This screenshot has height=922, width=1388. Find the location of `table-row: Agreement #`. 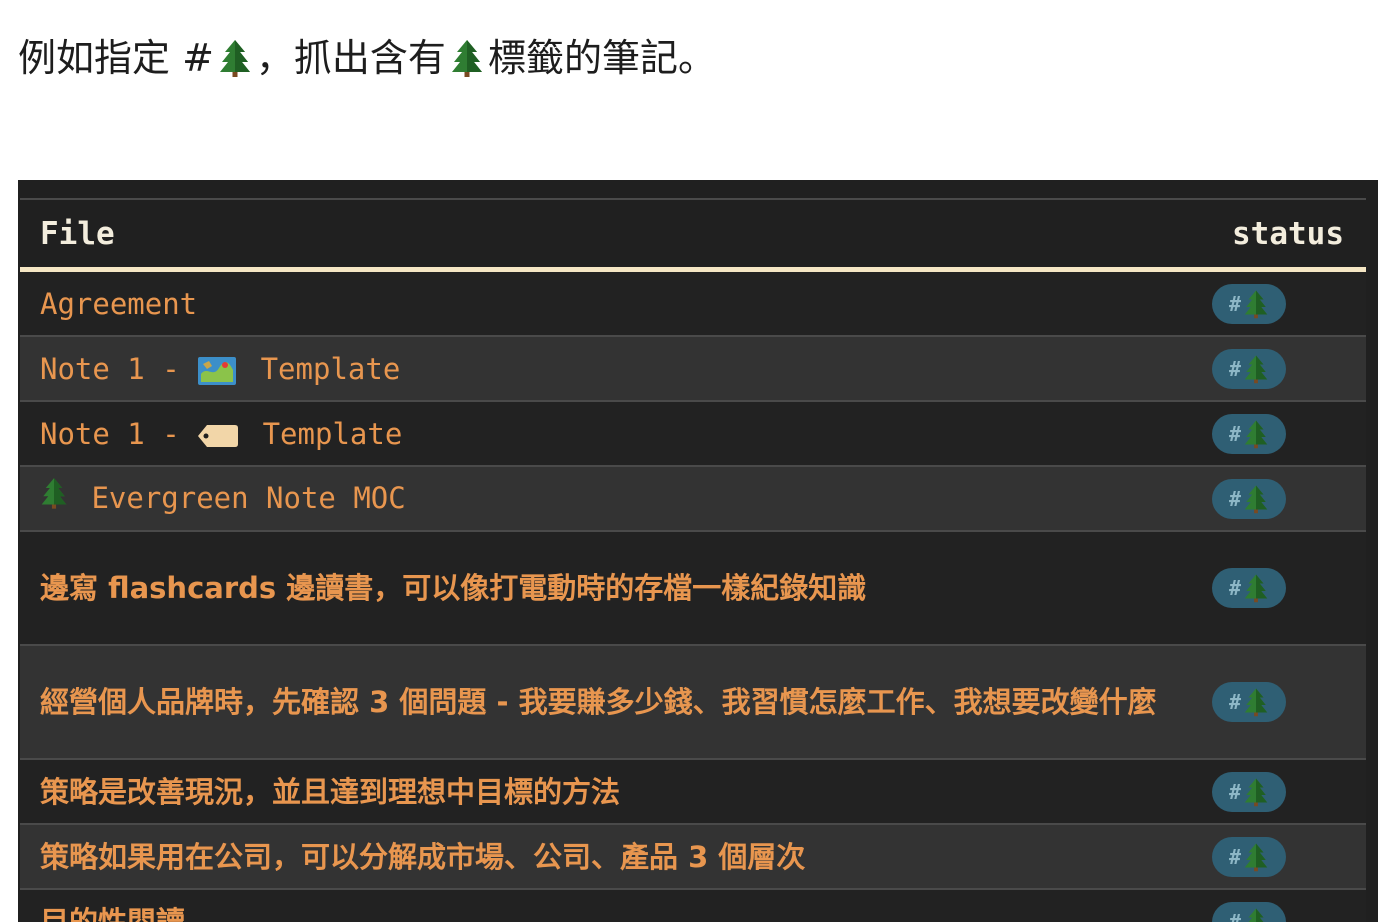

table-row: Agreement # is located at coordinates (693, 304).